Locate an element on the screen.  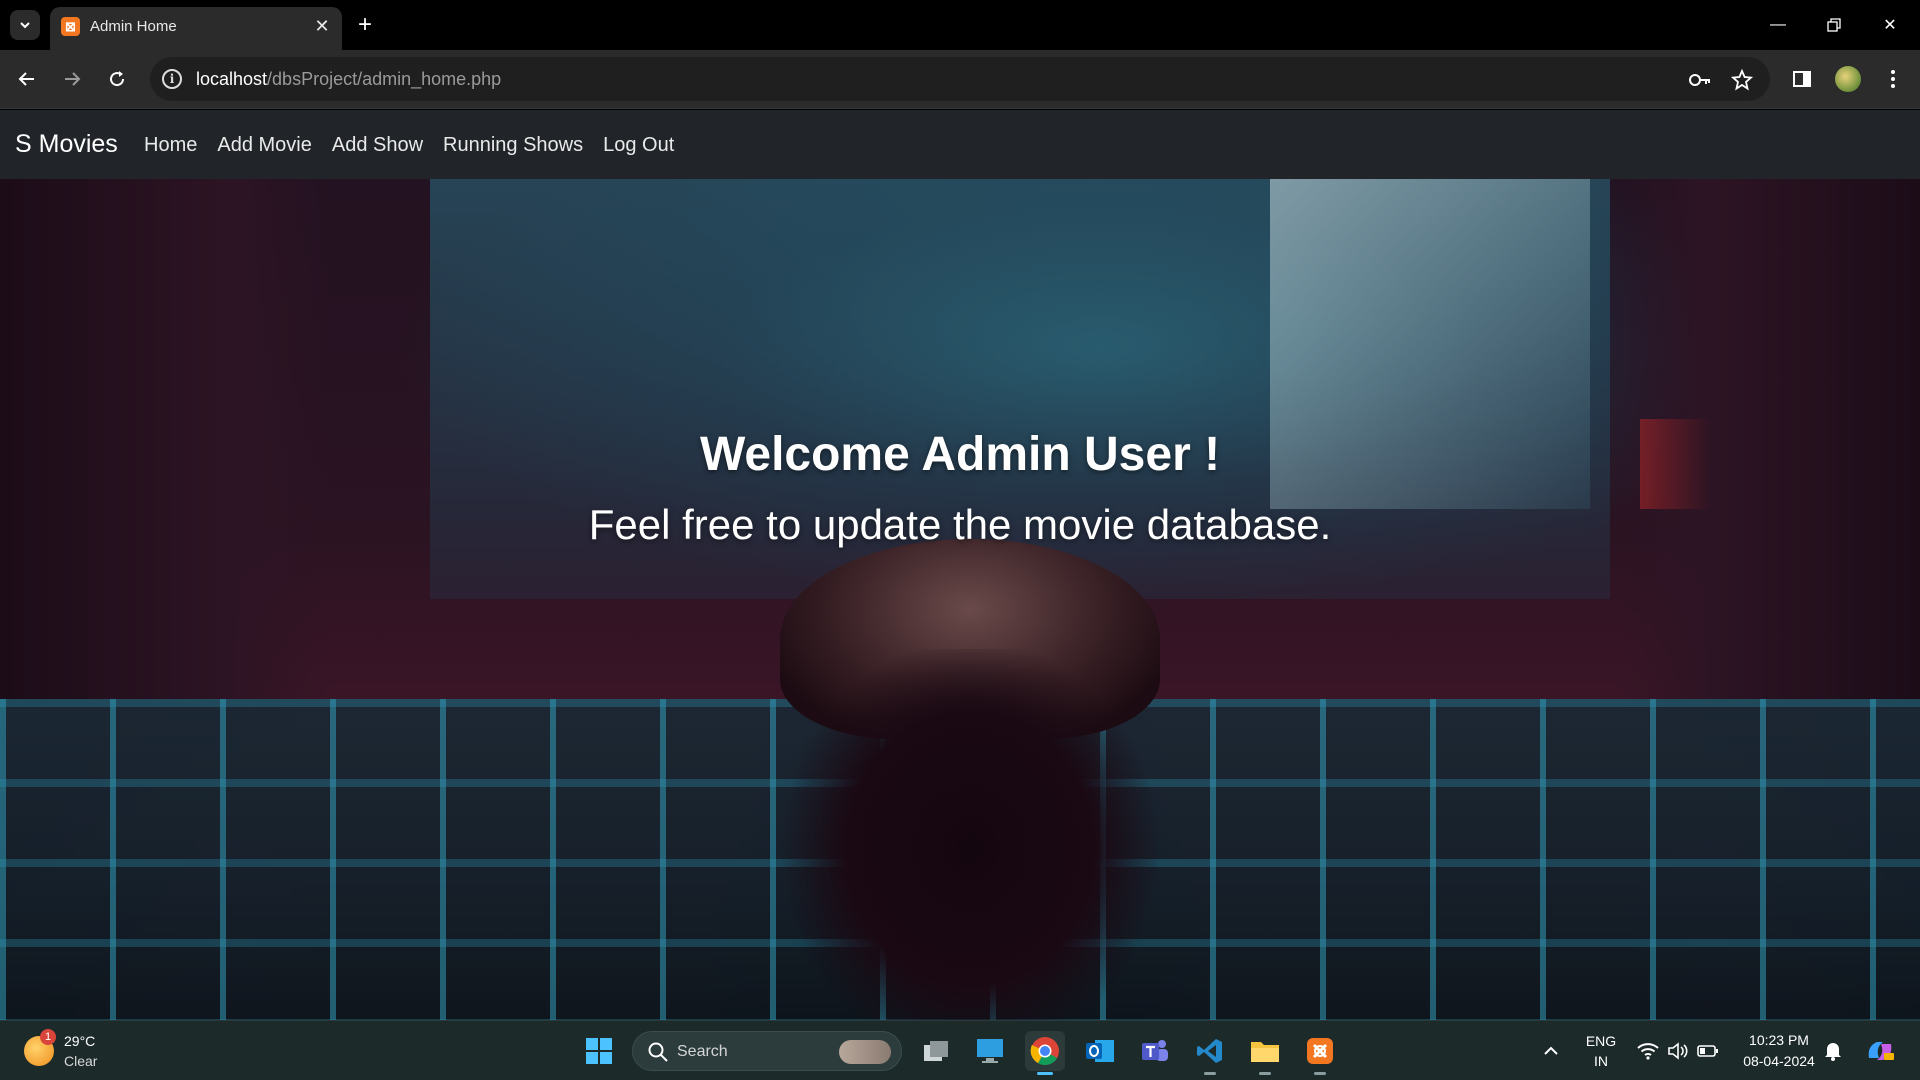
copilot-icon is located at coordinates (1880, 1051).